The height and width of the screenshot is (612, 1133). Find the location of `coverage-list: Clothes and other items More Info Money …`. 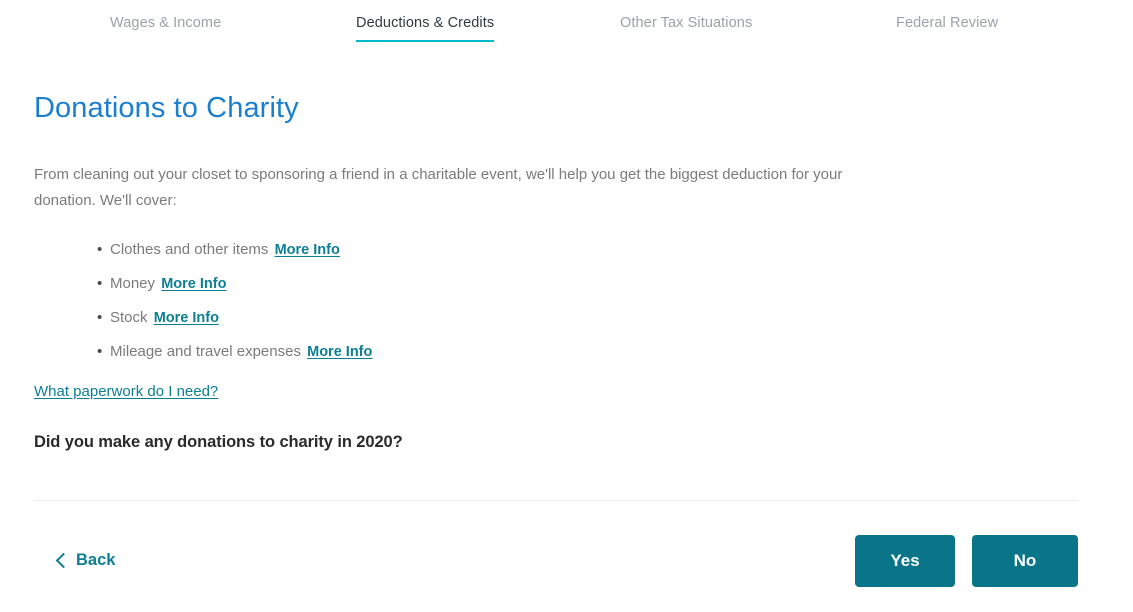

coverage-list: Clothes and other items More Info Money … is located at coordinates (223, 301).